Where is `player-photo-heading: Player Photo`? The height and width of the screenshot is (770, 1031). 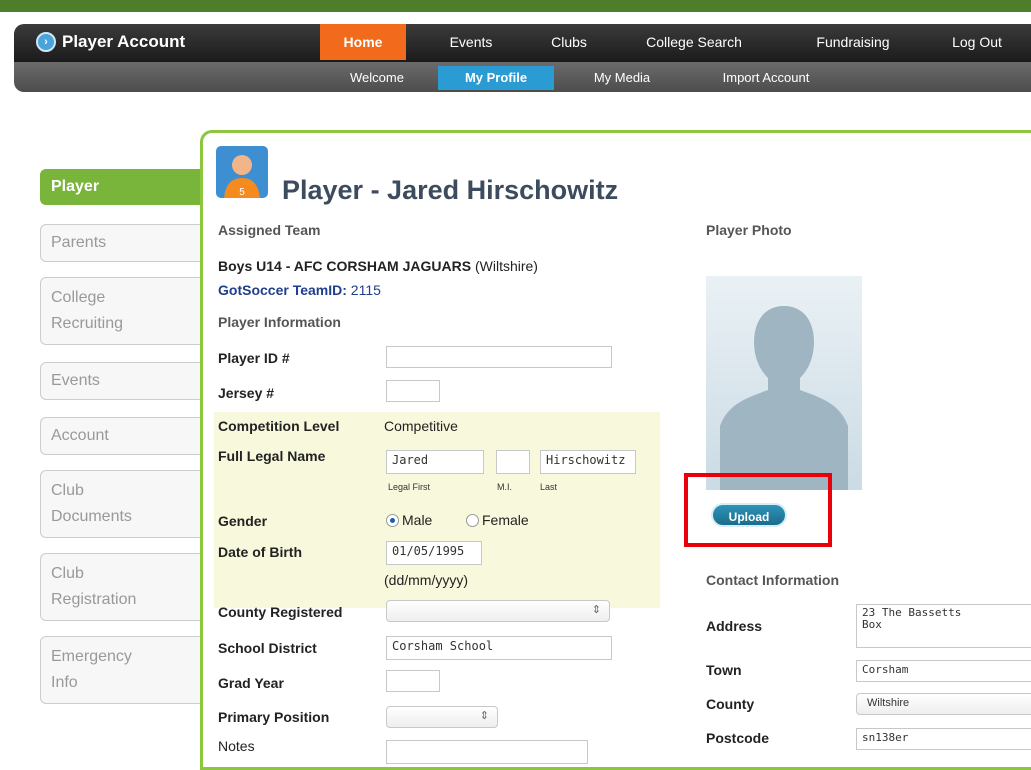 player-photo-heading: Player Photo is located at coordinates (749, 230).